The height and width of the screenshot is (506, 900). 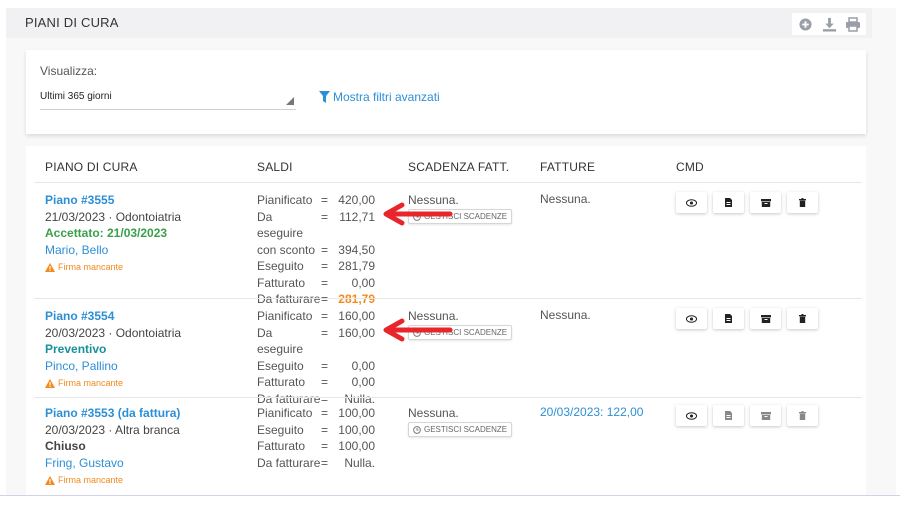 I want to click on balance-line: Da eseguire = 112,71, so click(x=316, y=225).